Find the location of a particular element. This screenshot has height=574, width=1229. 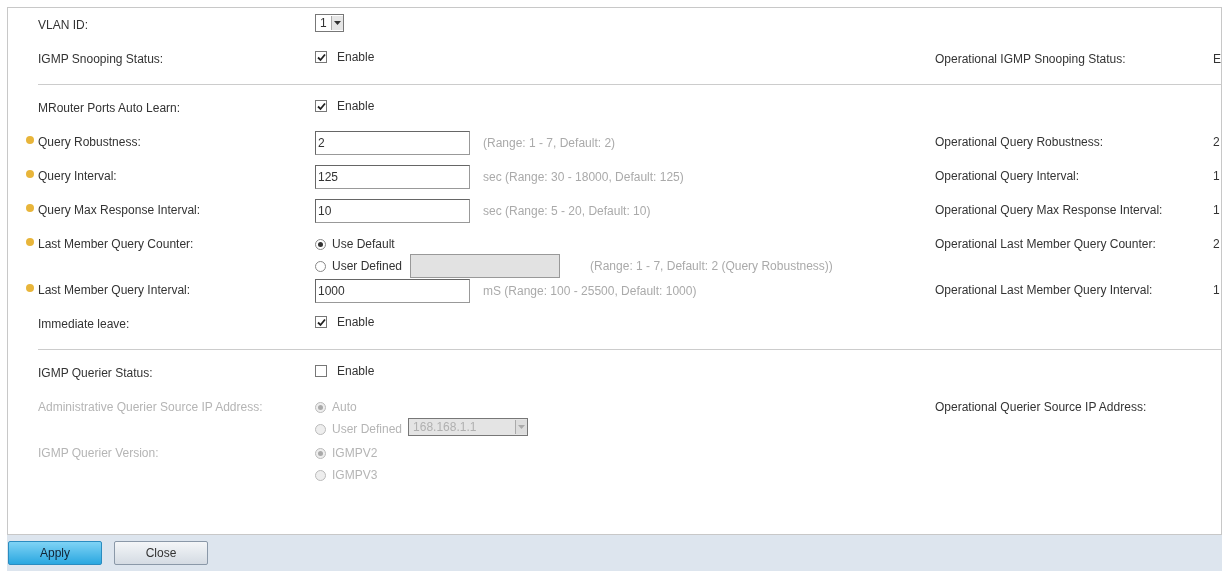

radio-label: Use Default is located at coordinates (363, 244).